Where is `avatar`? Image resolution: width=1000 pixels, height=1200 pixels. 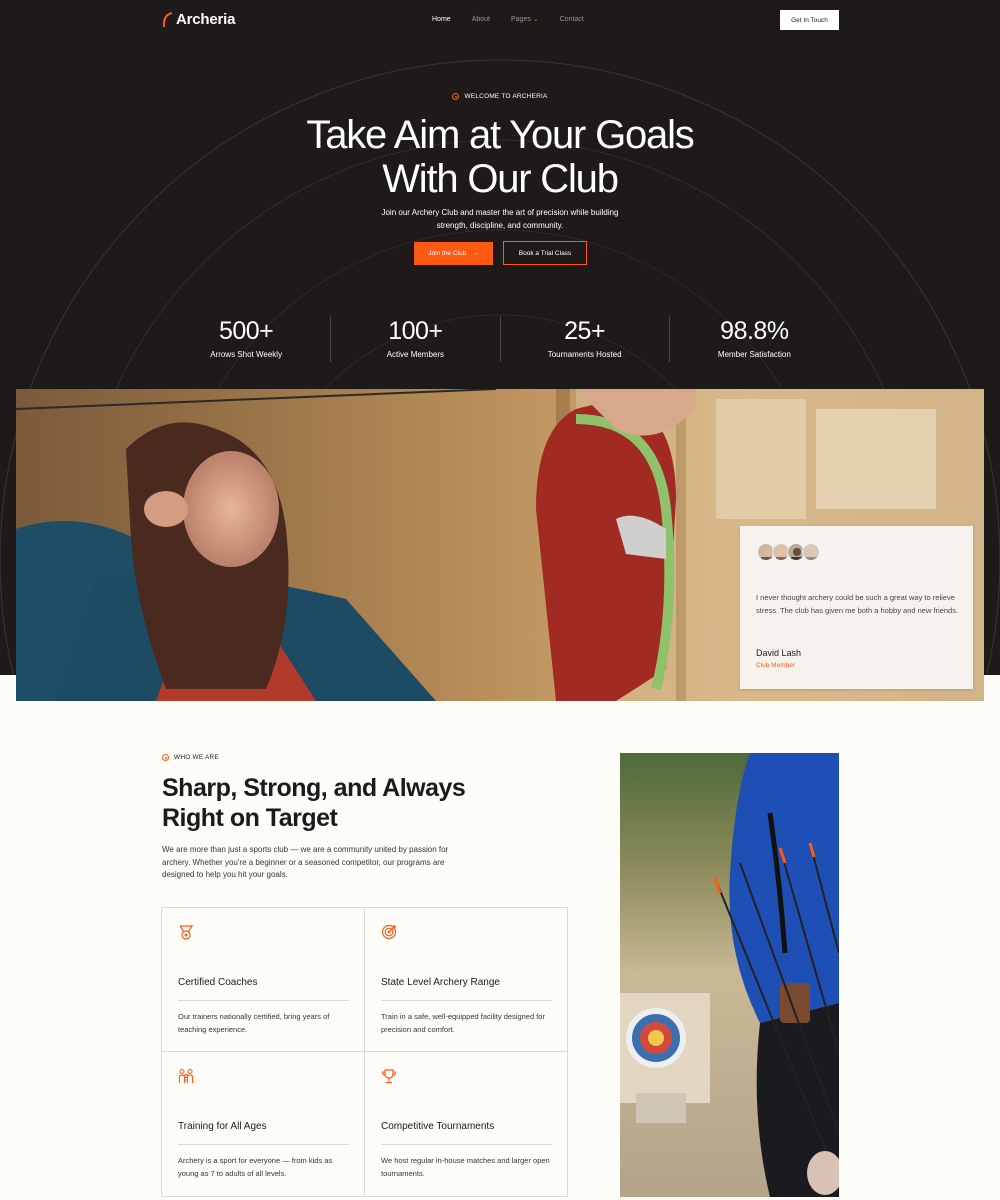 avatar is located at coordinates (811, 552).